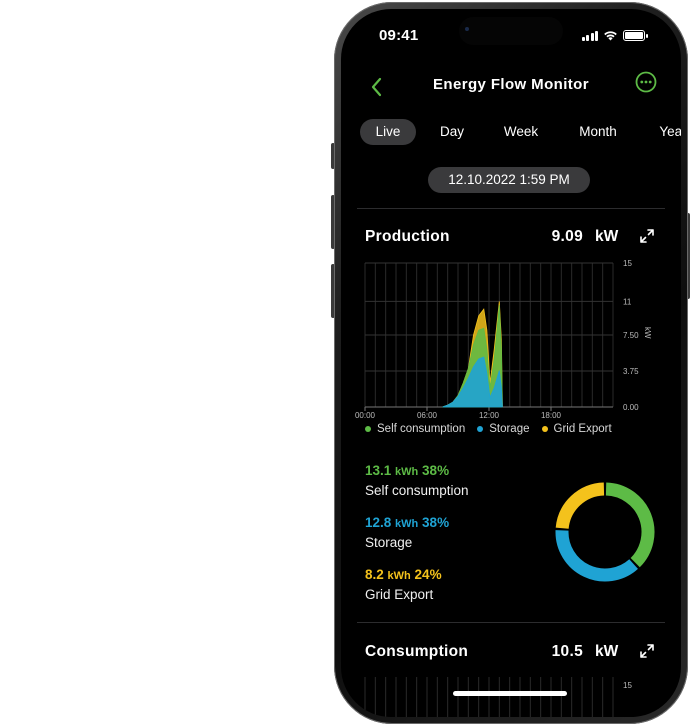 The width and height of the screenshot is (690, 727). I want to click on x-tick-label: 00:00, so click(365, 415).